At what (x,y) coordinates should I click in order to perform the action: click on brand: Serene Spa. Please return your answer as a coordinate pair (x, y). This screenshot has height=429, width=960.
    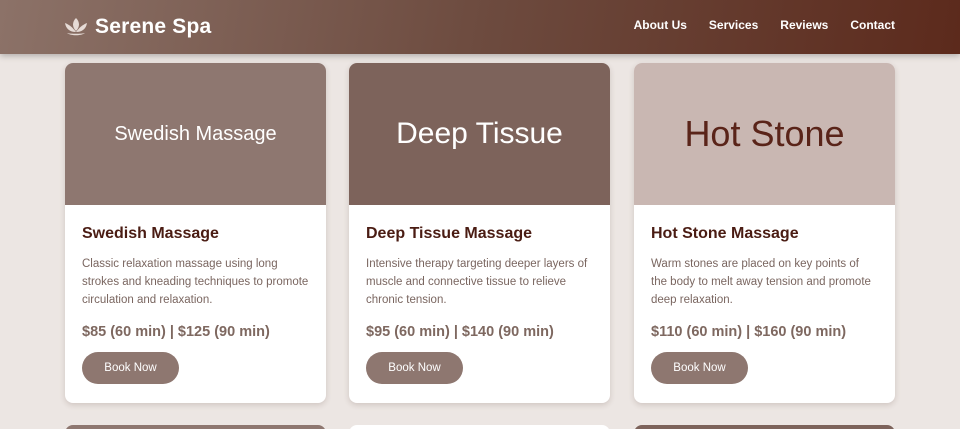
    Looking at the image, I should click on (137, 27).